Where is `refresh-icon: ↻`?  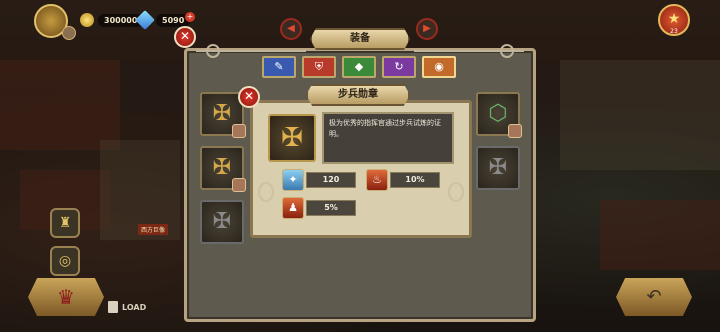
refresh-icon: ↻ is located at coordinates (399, 66).